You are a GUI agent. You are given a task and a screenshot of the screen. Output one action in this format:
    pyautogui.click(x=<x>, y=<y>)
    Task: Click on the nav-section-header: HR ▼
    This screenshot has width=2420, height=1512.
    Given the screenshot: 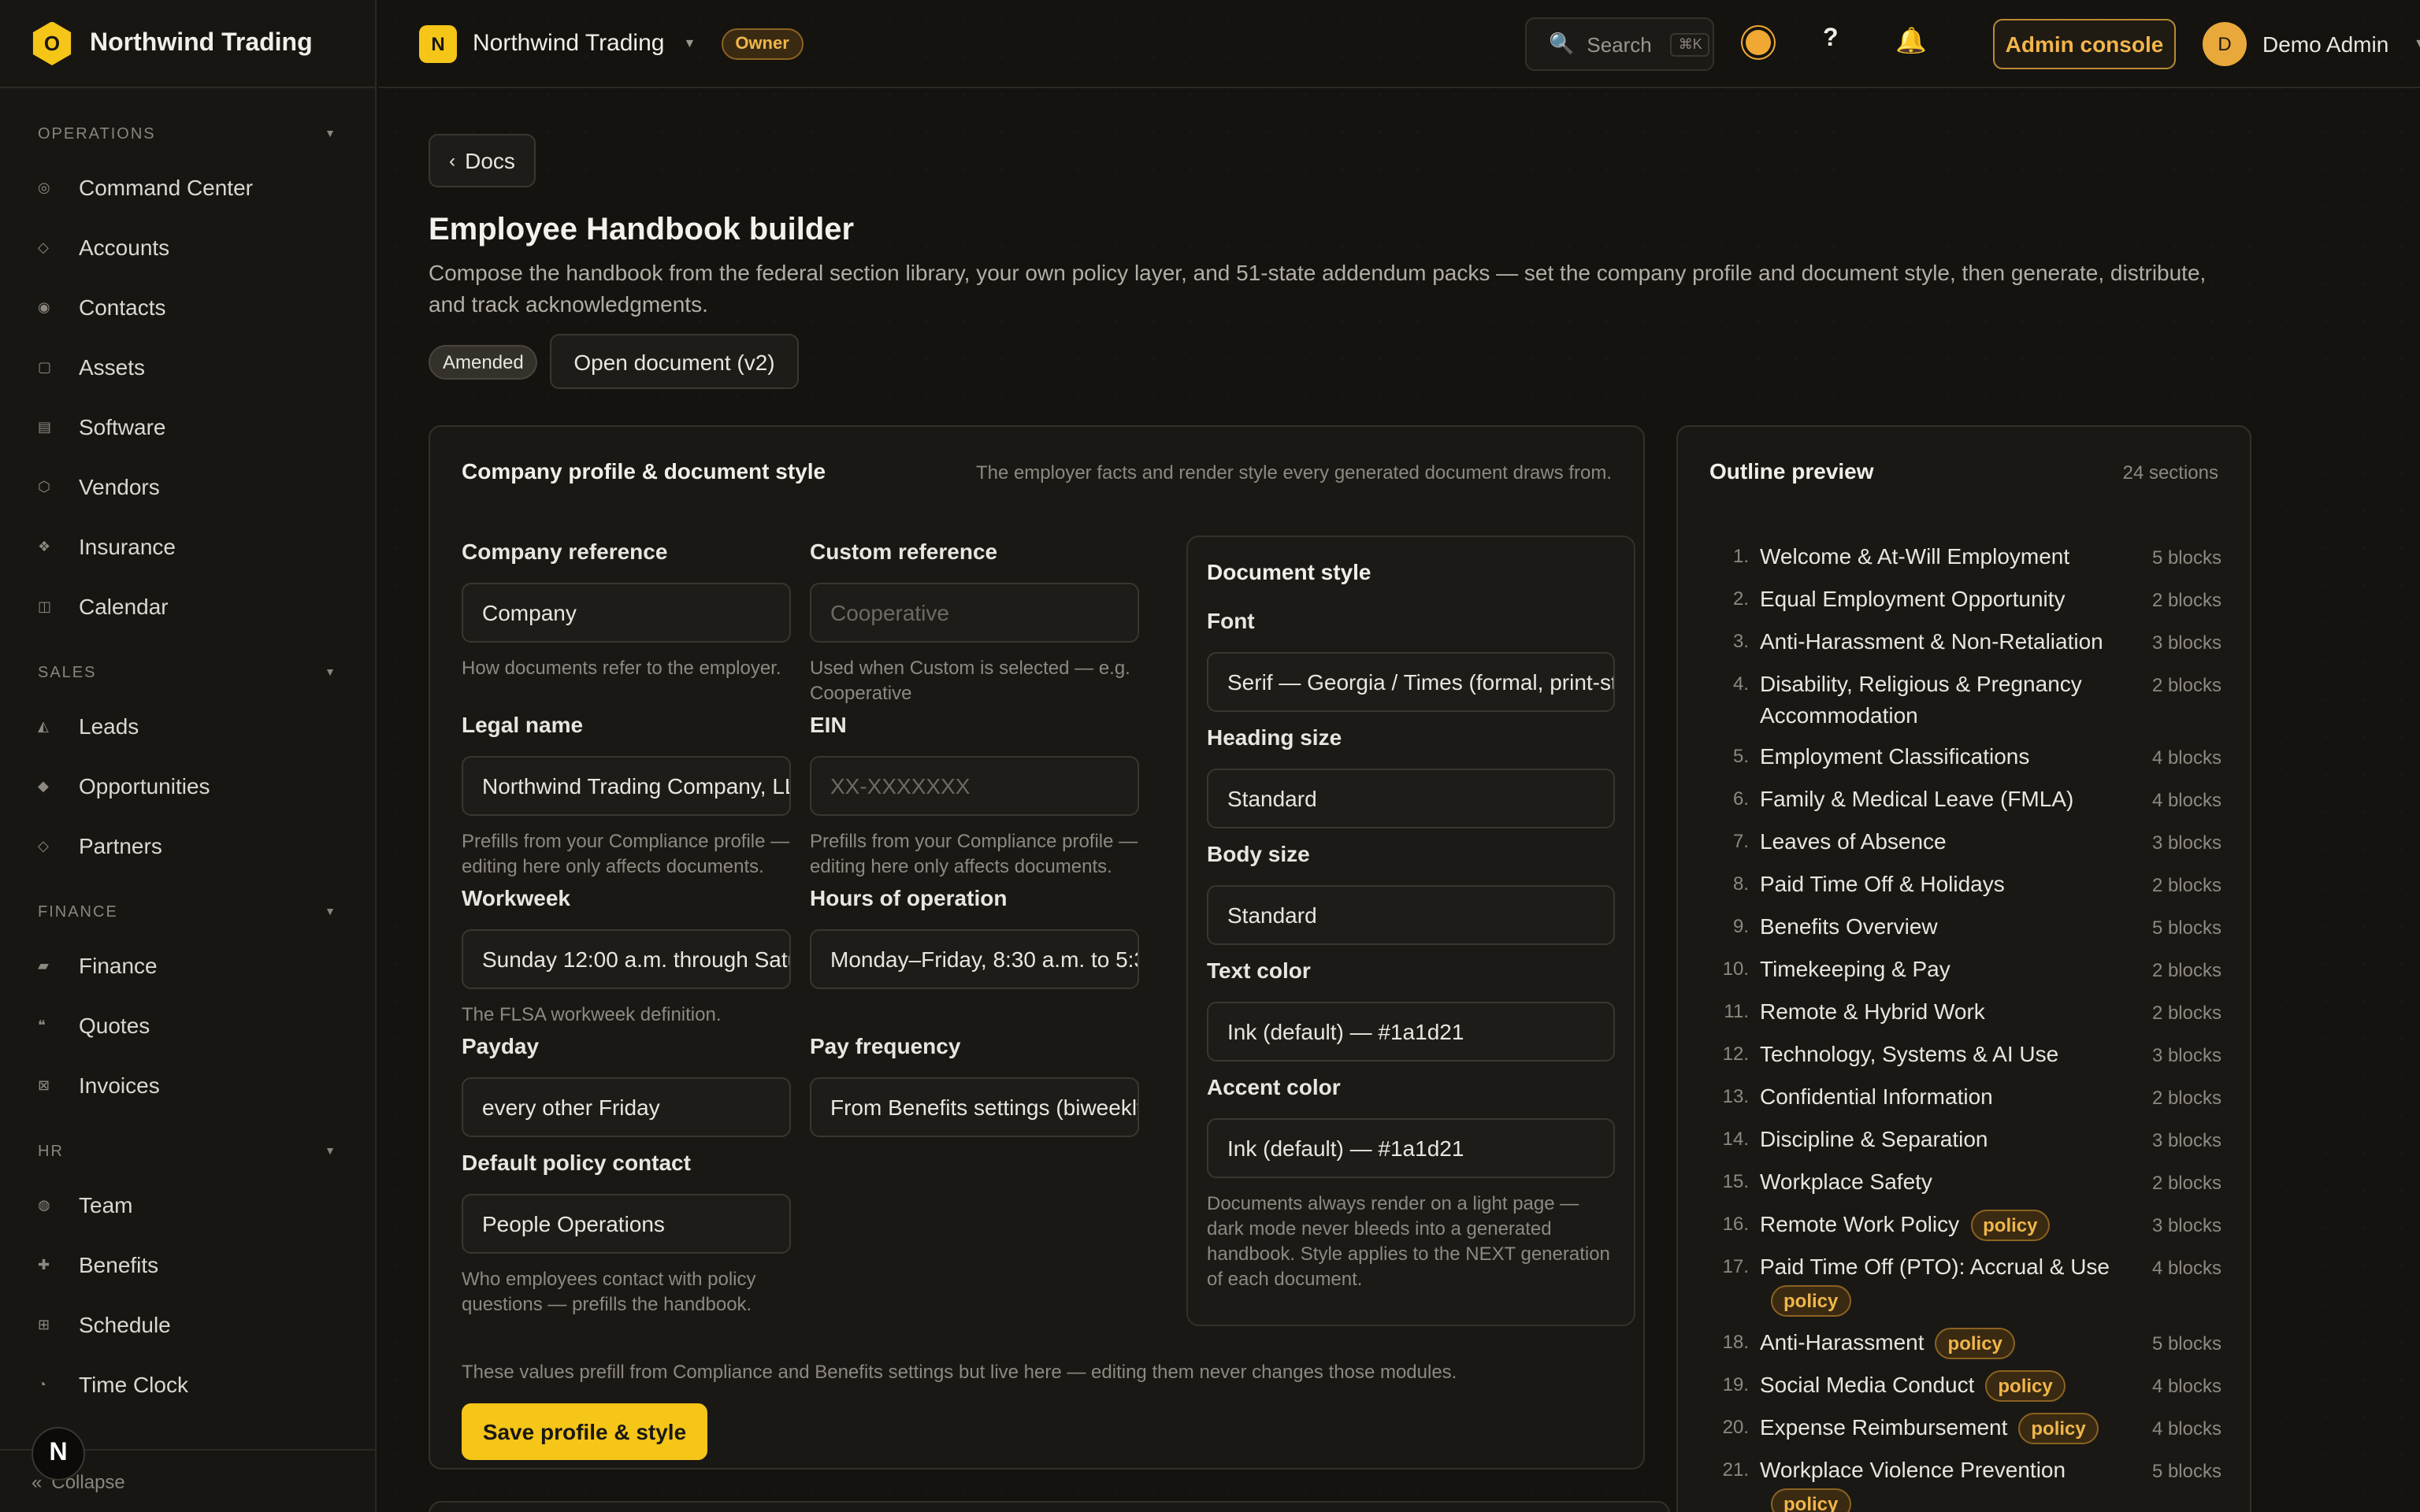 What is the action you would take?
    pyautogui.click(x=187, y=1151)
    